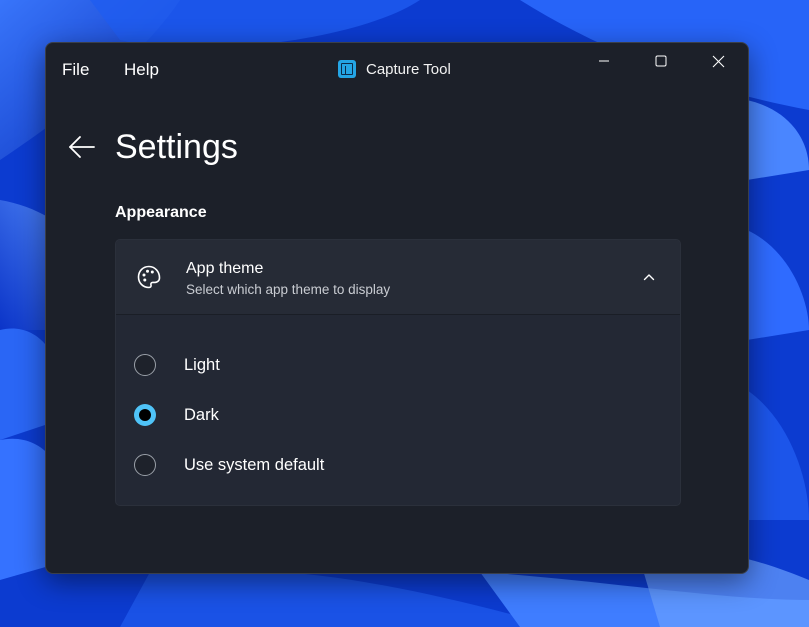  I want to click on minimize-button, so click(604, 61).